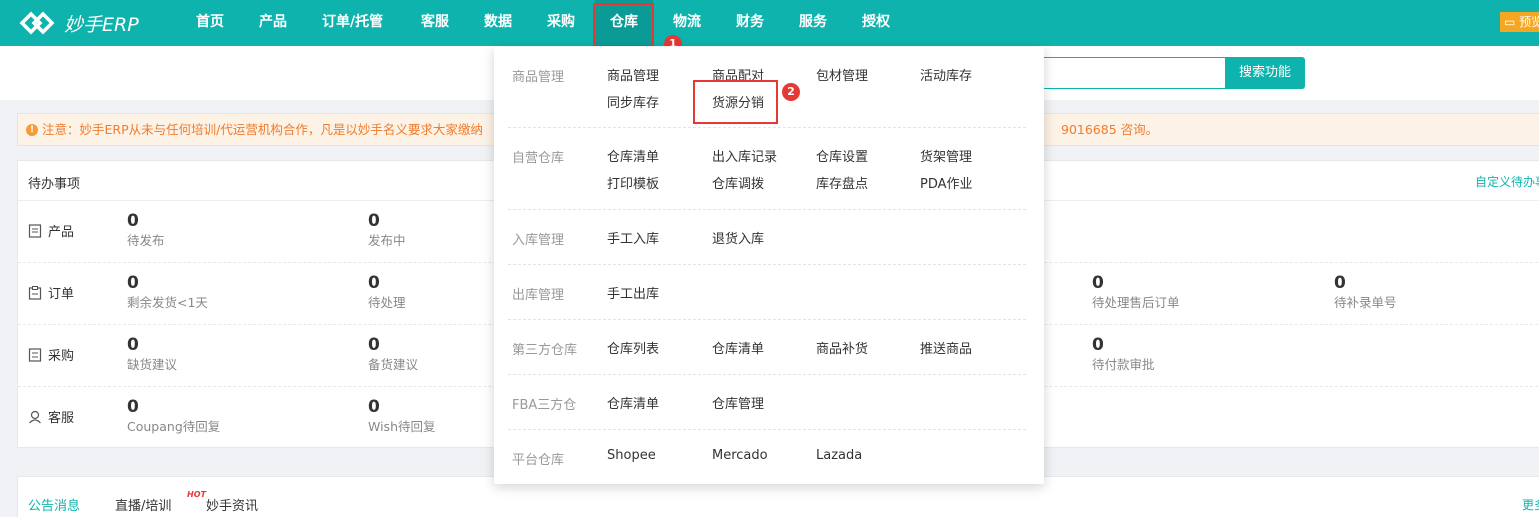 This screenshot has width=1539, height=517. What do you see at coordinates (1507, 181) in the screenshot?
I see `custom-todo-link: 自定义待办事` at bounding box center [1507, 181].